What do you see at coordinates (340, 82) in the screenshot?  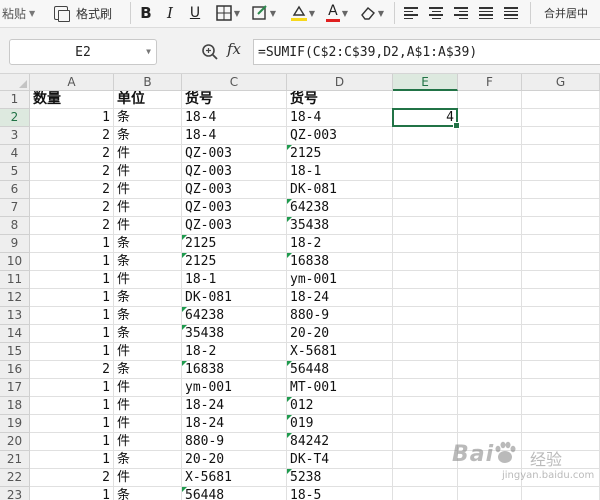 I see `column-header-d: D` at bounding box center [340, 82].